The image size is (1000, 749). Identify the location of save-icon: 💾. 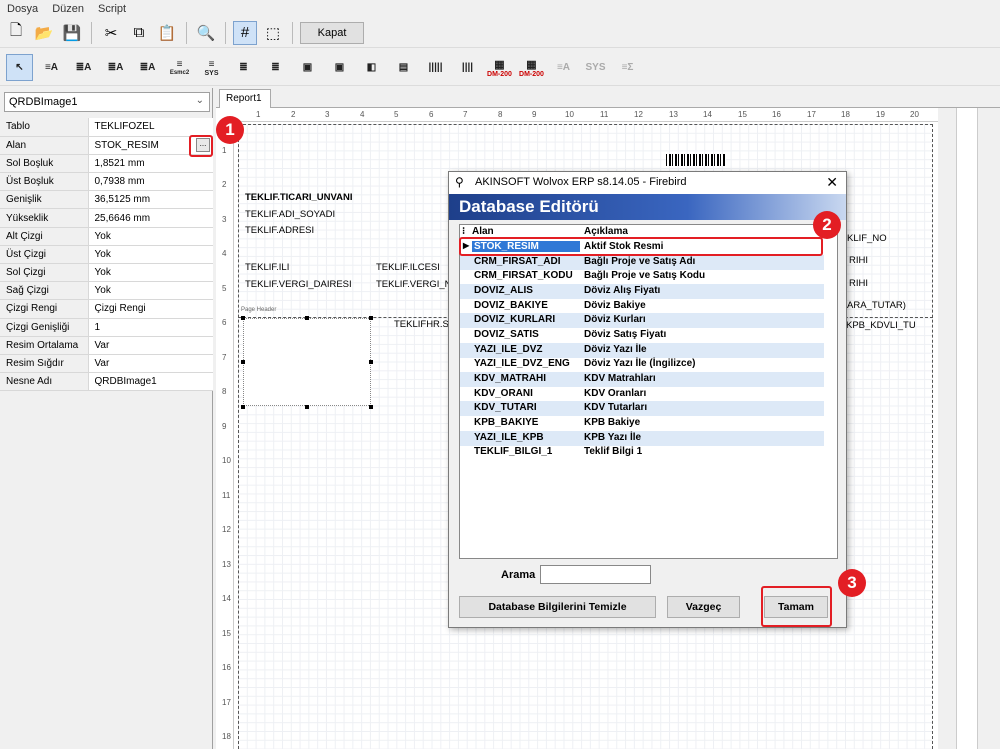
(72, 33).